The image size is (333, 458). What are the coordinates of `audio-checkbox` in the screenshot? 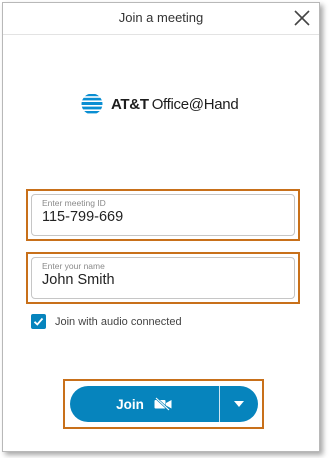 It's located at (38, 321).